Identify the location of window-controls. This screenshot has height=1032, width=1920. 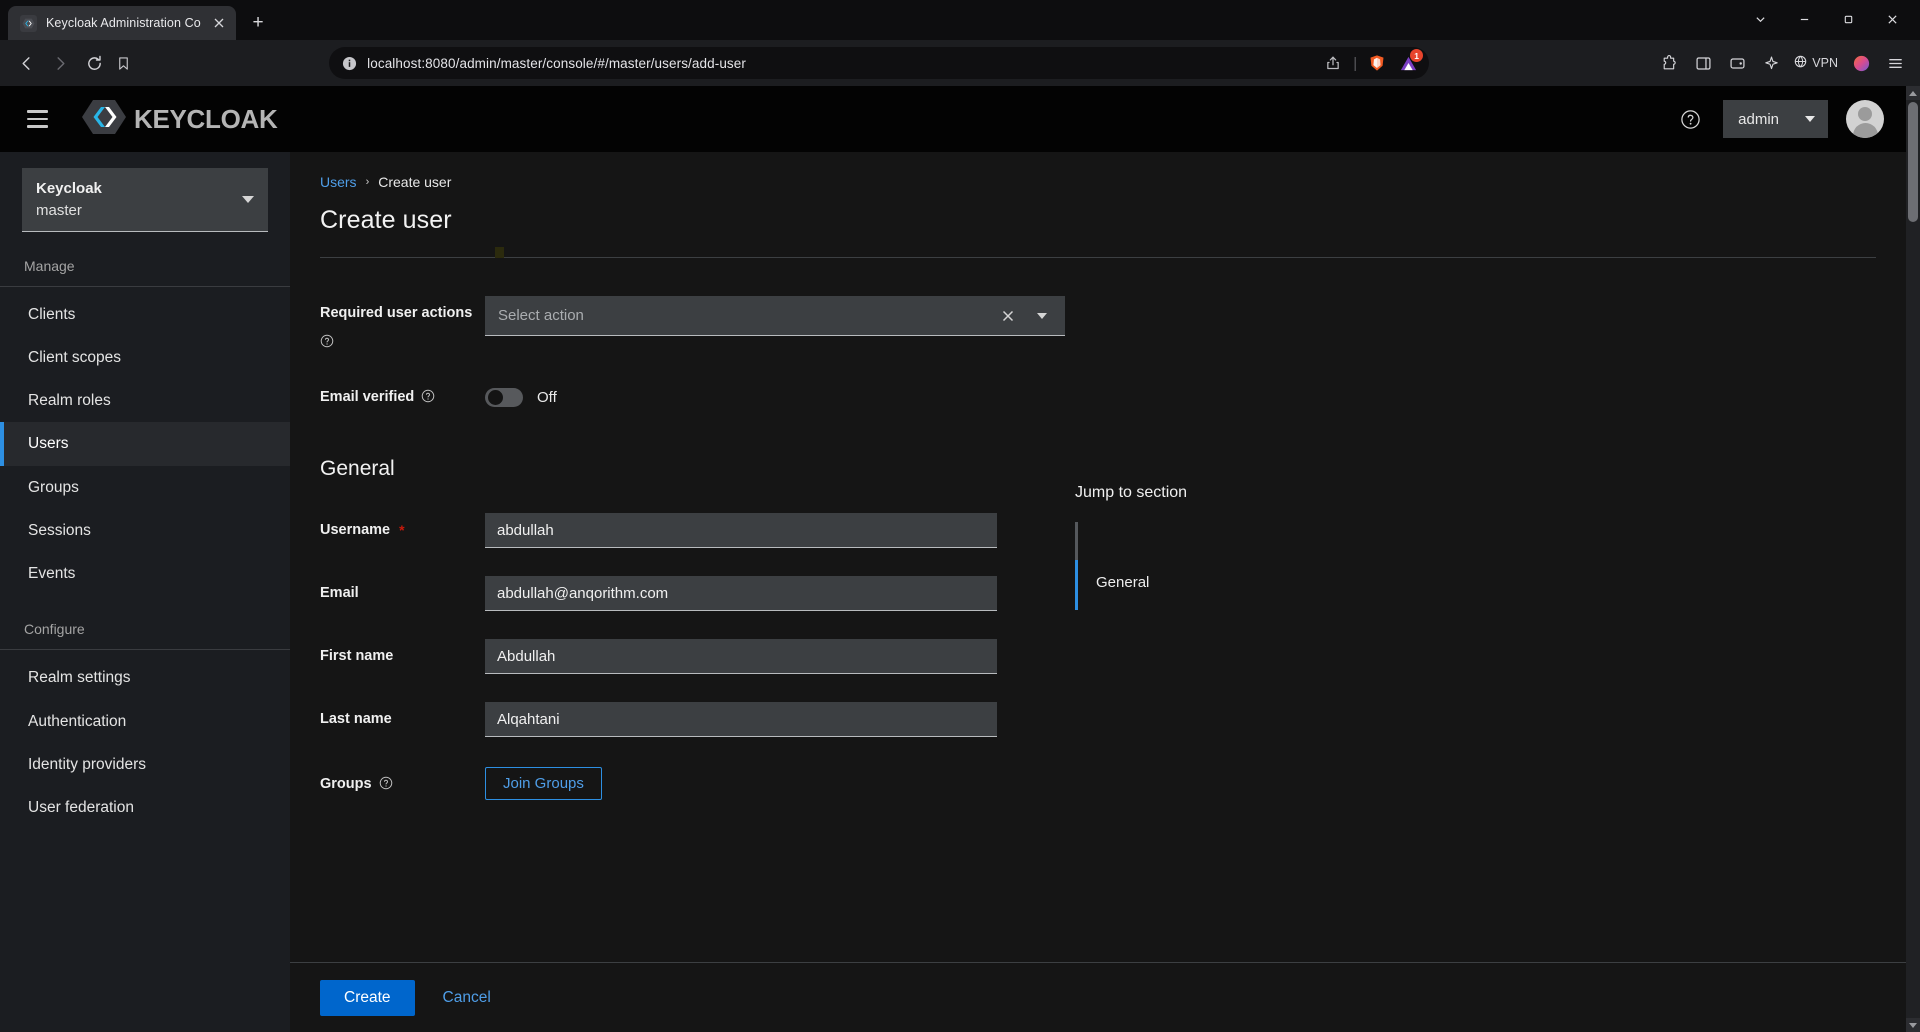
(1826, 19).